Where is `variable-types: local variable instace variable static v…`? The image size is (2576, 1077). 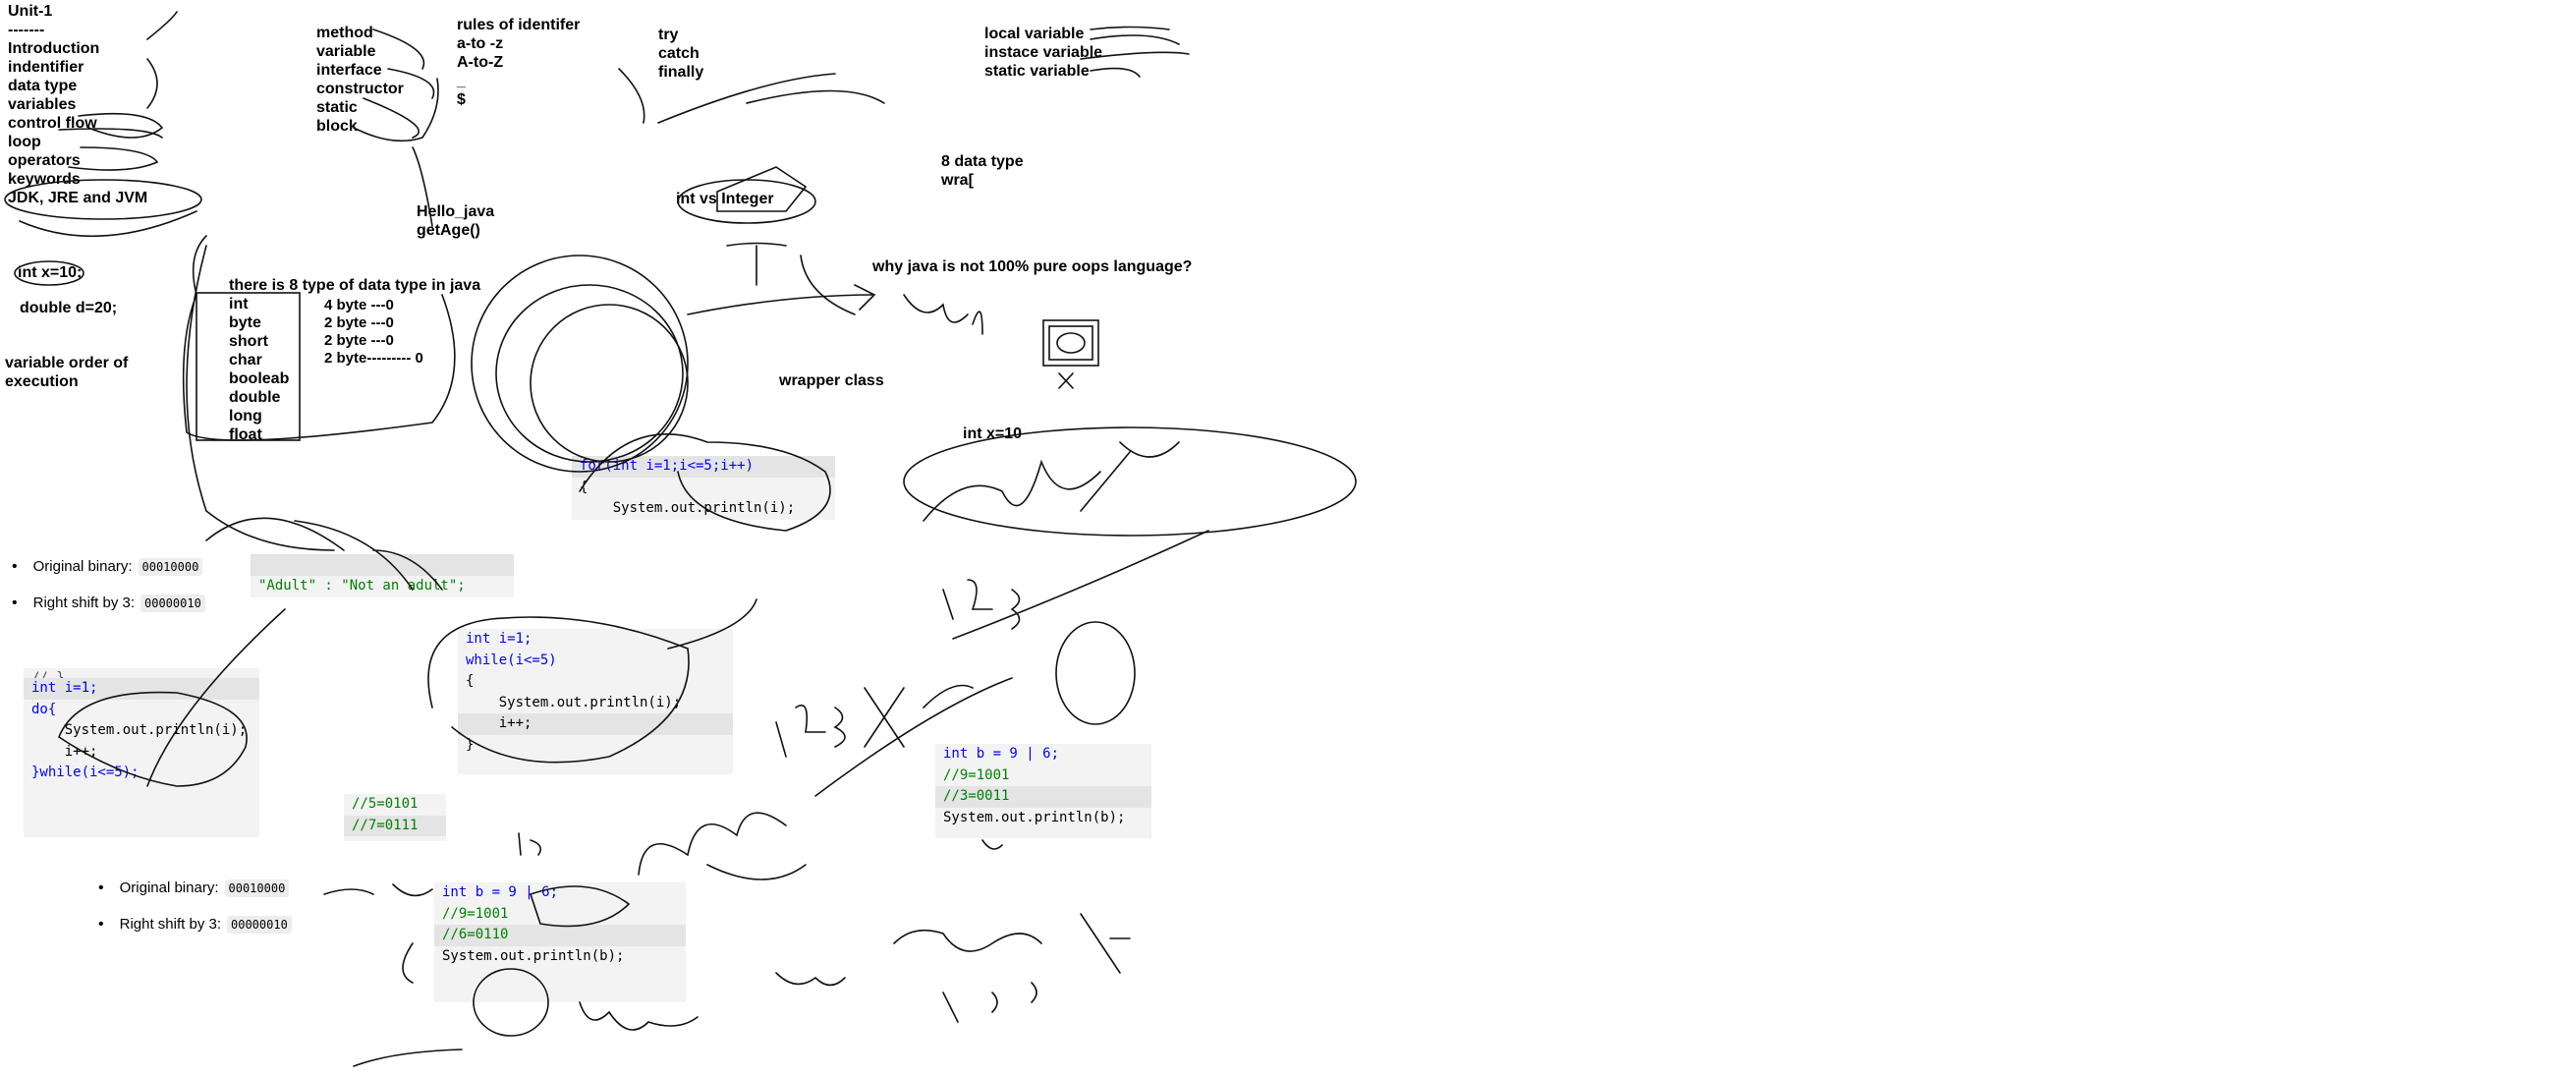 variable-types: local variable instace variable static v… is located at coordinates (1043, 53).